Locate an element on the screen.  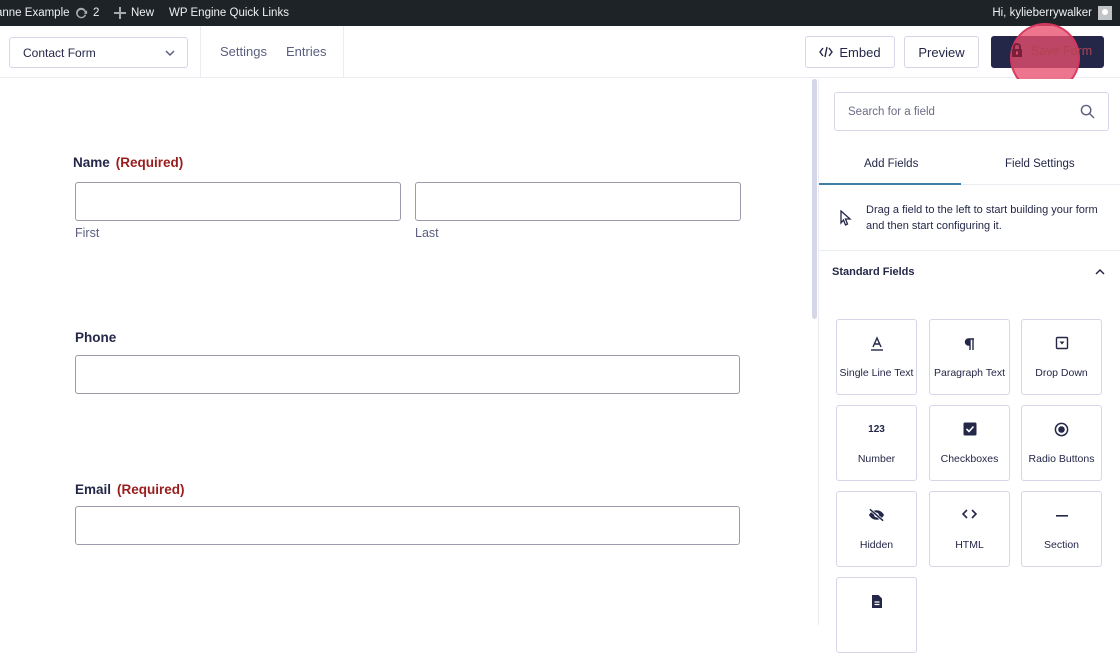
field-tile-single-line-text: Single Line Text is located at coordinates (876, 357).